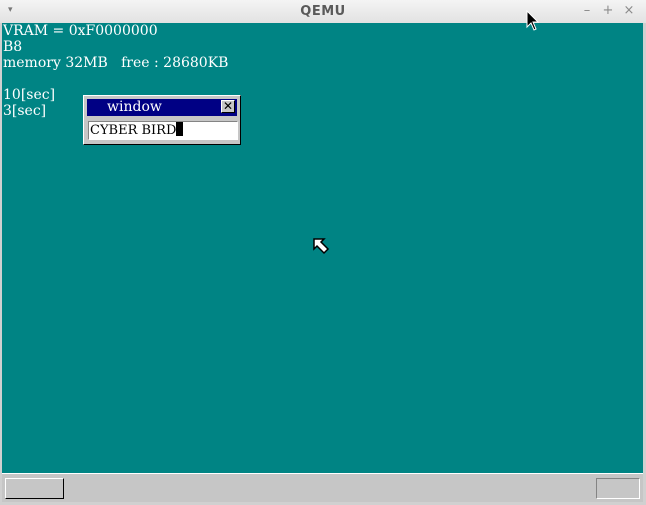 Image resolution: width=646 pixels, height=505 pixels. Describe the element at coordinates (618, 488) in the screenshot. I see `taskbar-tray` at that location.